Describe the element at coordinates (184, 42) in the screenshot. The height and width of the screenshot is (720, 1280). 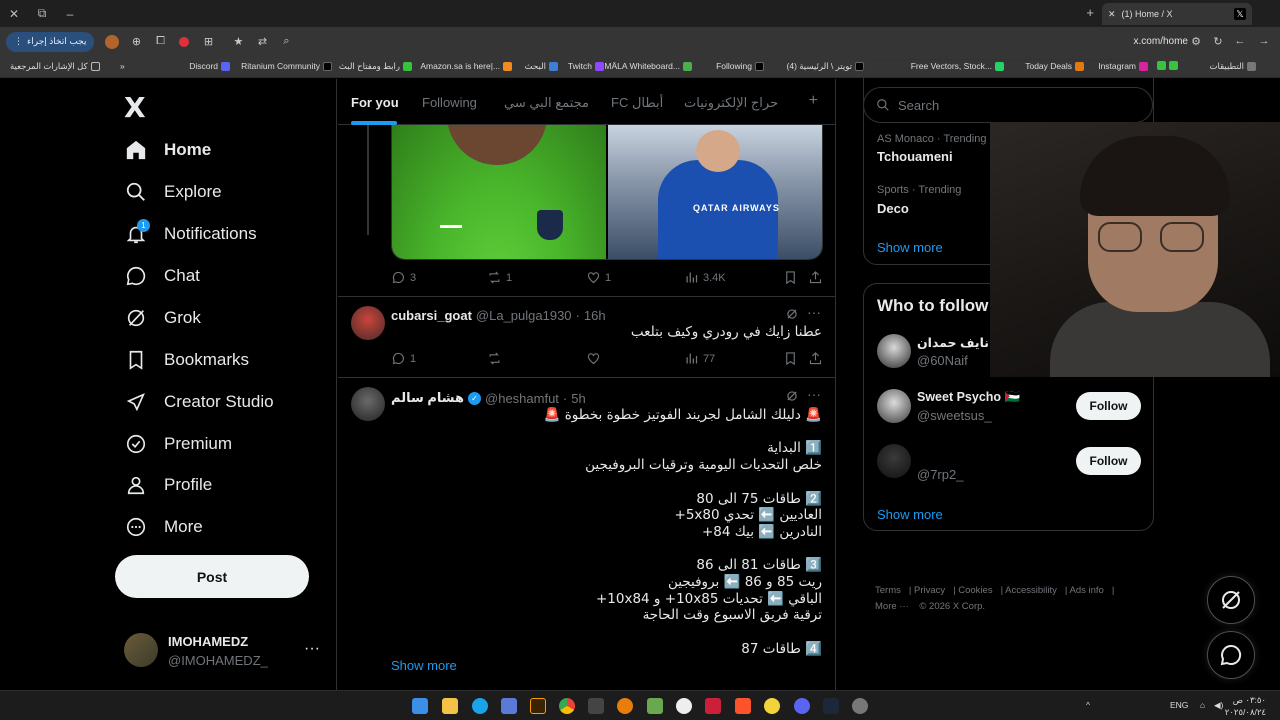
I see `record-icon` at that location.